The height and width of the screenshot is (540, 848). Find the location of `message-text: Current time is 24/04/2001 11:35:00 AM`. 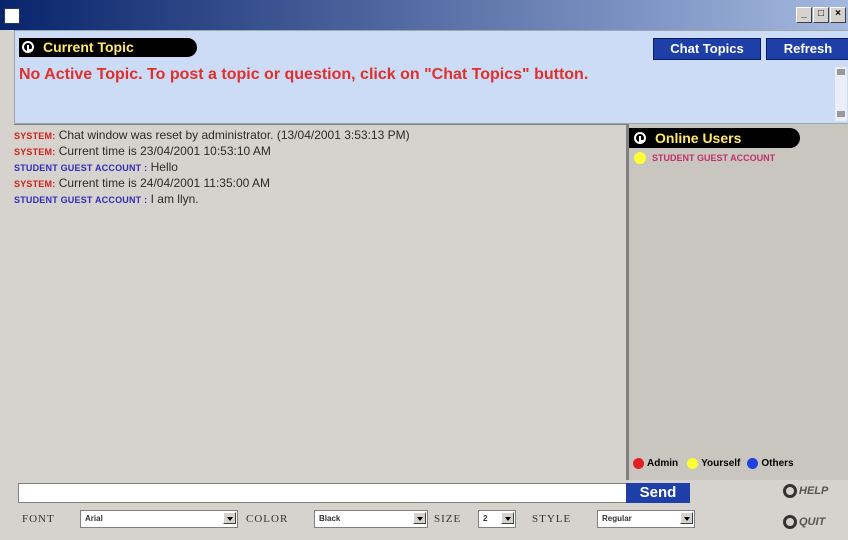

message-text: Current time is 24/04/2001 11:35:00 AM is located at coordinates (164, 183).